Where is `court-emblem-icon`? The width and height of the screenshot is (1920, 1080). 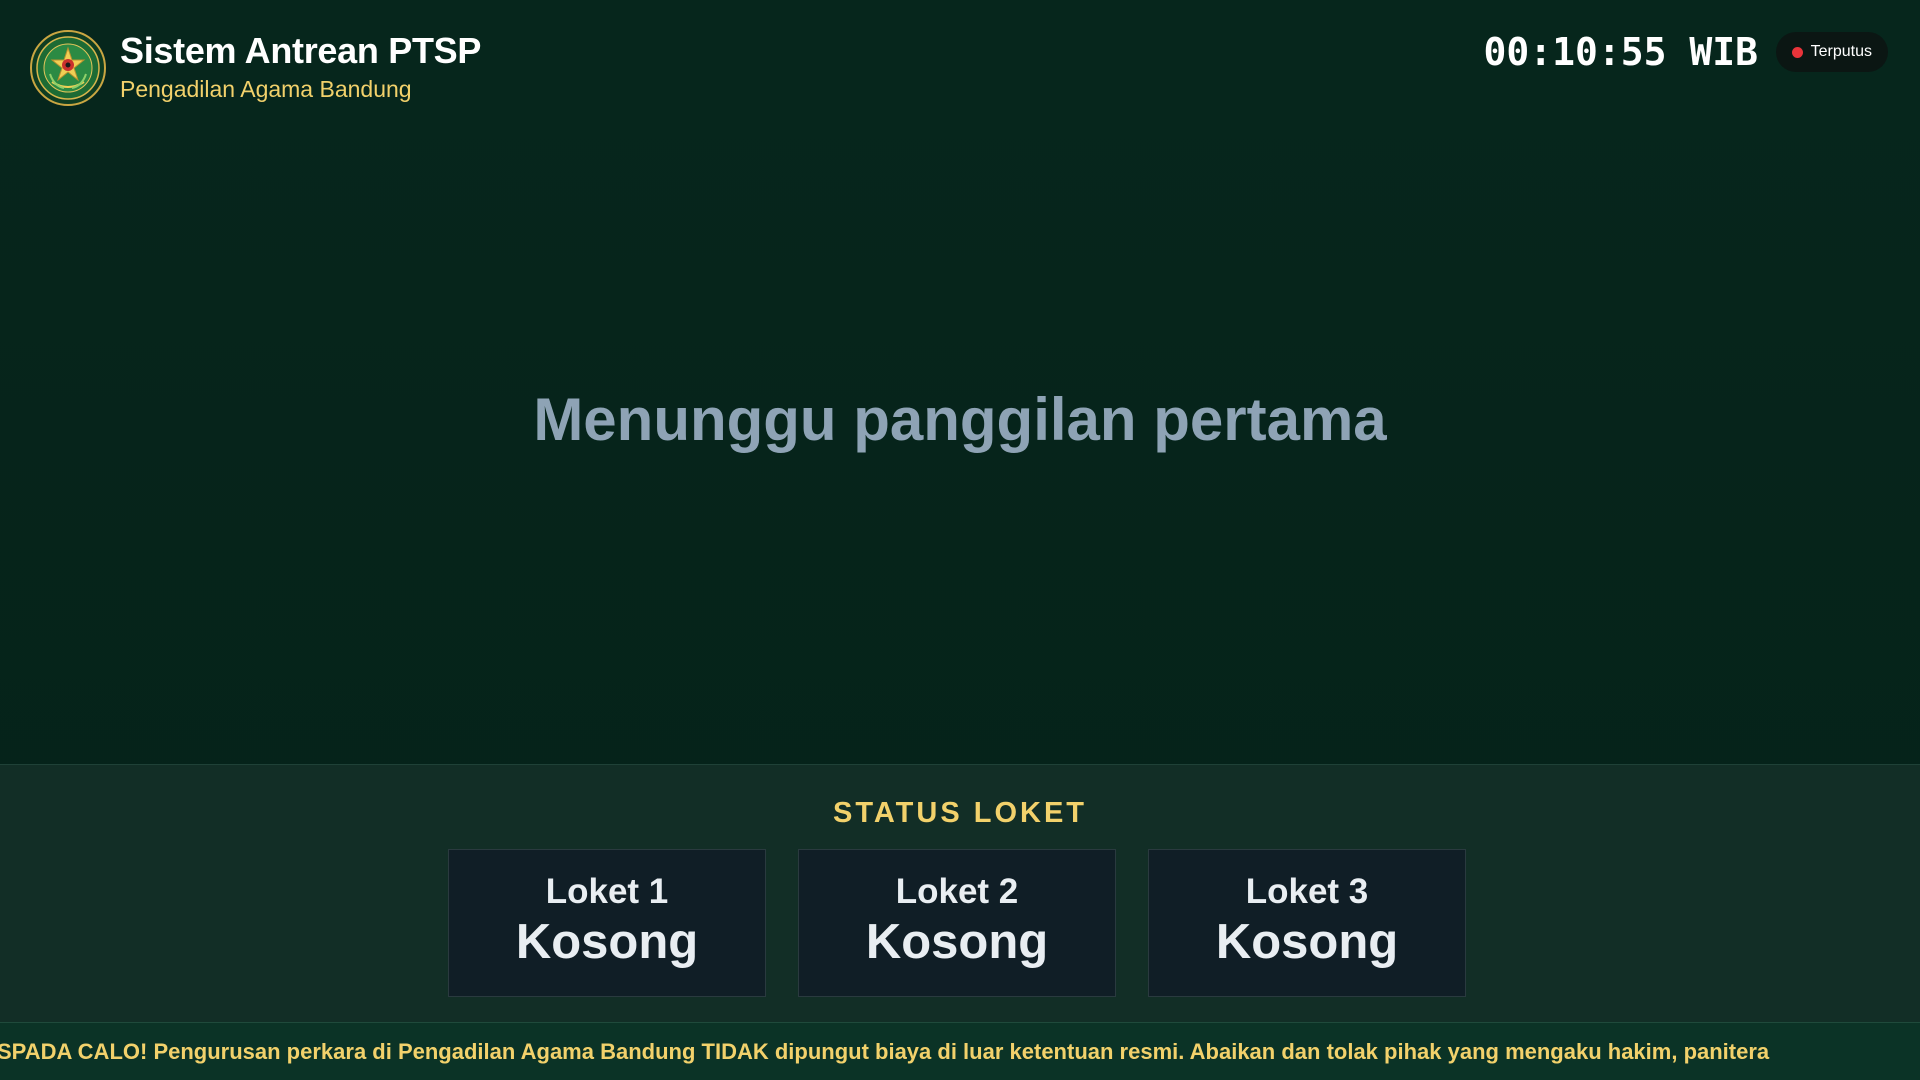
court-emblem-icon is located at coordinates (68, 68).